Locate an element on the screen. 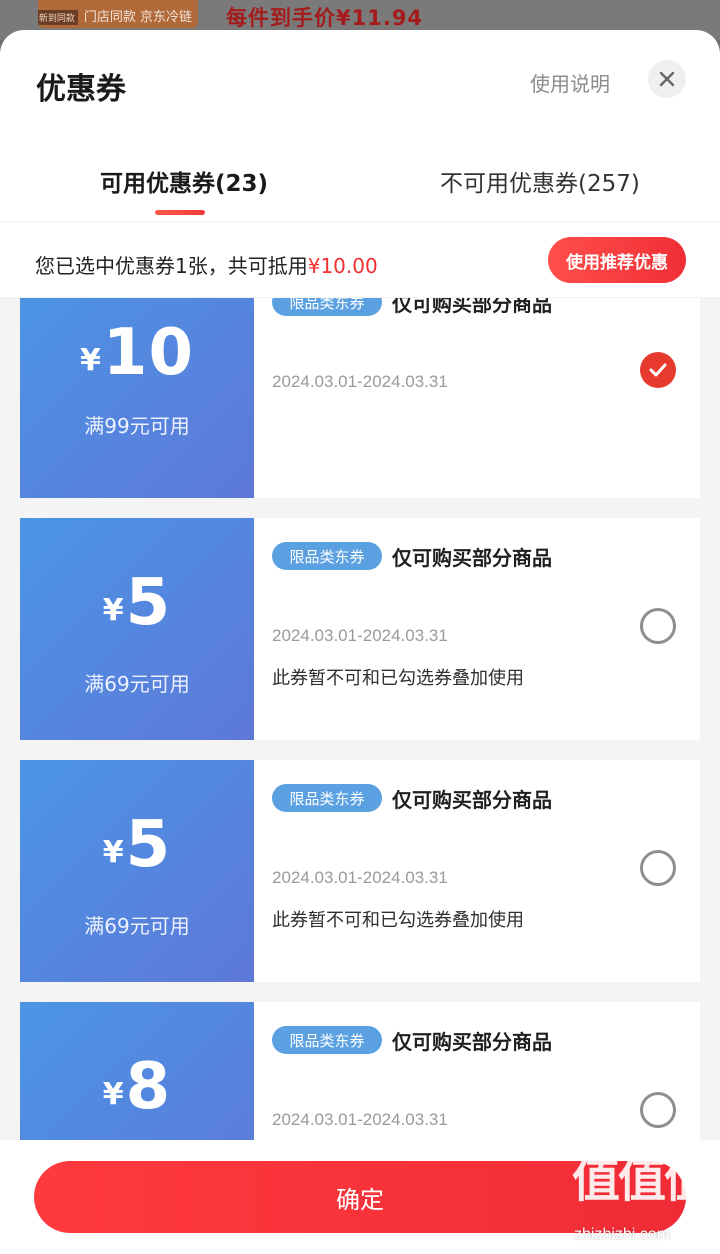 The height and width of the screenshot is (1254, 720). summary-amount: ¥10.00 is located at coordinates (342, 266).